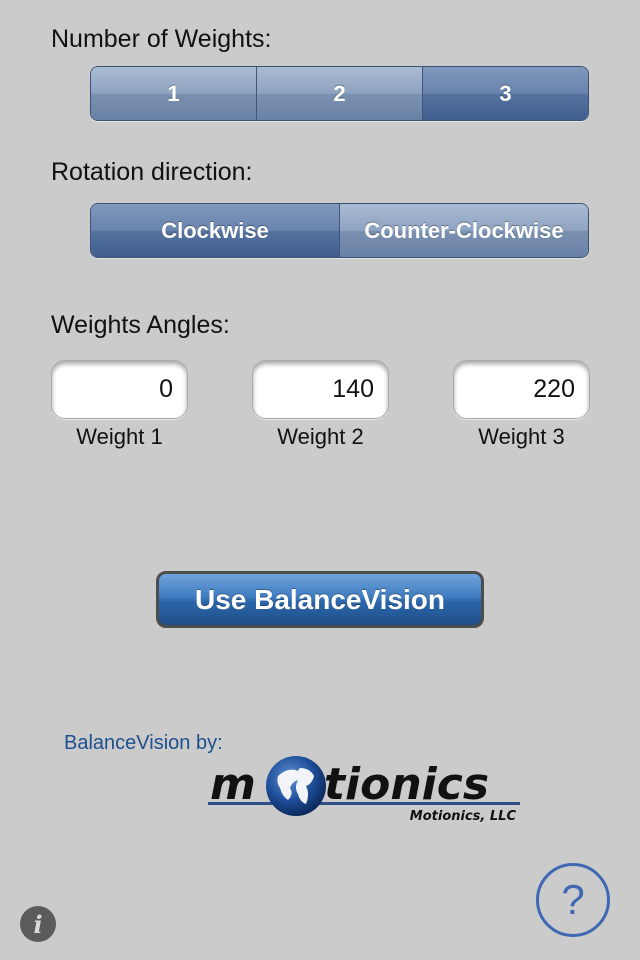  I want to click on logo-subtitle: Motionics, LLC, so click(463, 816).